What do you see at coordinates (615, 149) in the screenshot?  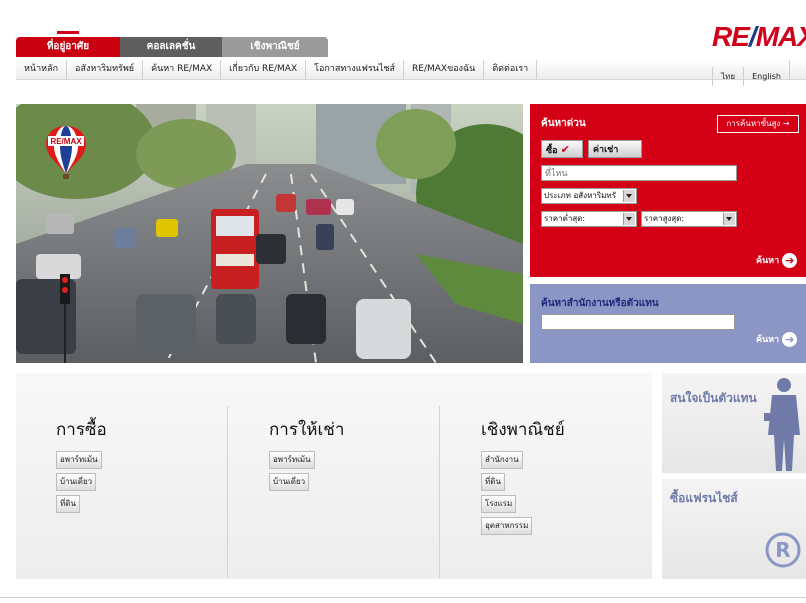 I see `rent-toggle: ค่าเช่า` at bounding box center [615, 149].